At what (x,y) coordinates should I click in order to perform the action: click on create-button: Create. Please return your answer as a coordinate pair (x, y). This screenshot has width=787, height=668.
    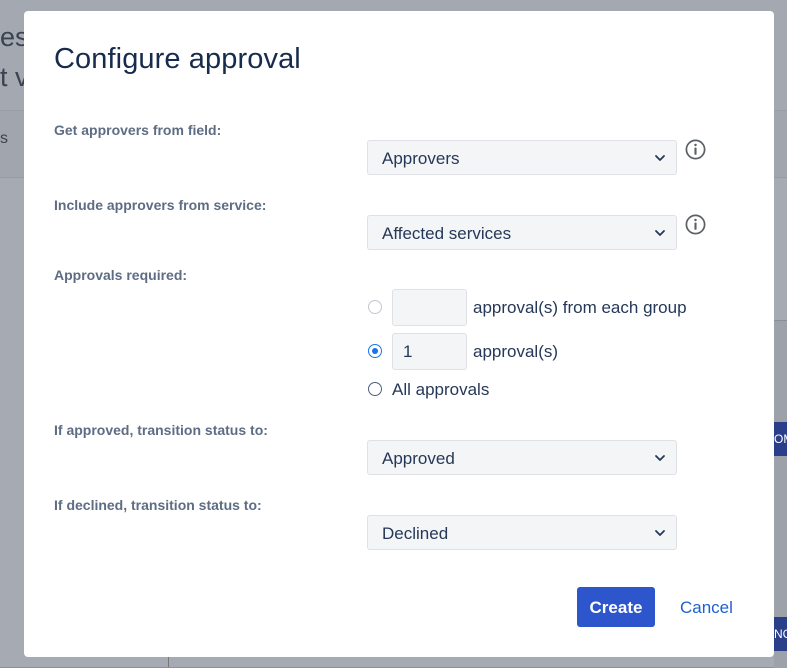
    Looking at the image, I should click on (616, 607).